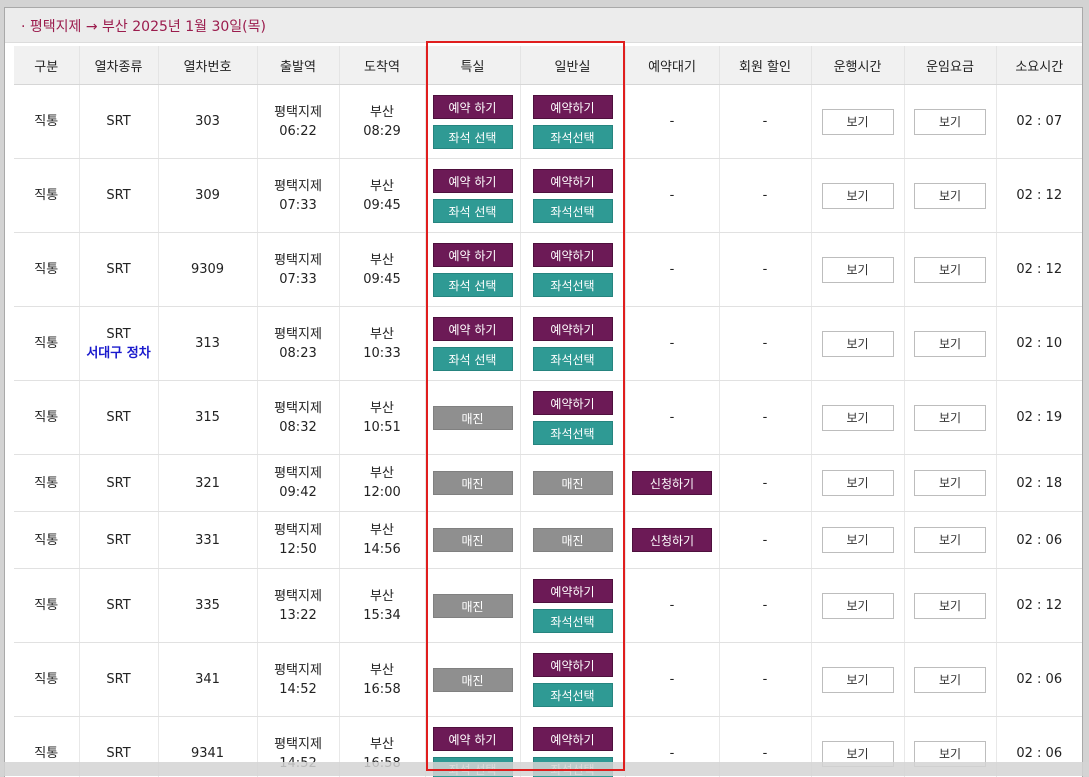 This screenshot has width=1089, height=777. I want to click on duration-cell: 02 : 10, so click(1039, 344).